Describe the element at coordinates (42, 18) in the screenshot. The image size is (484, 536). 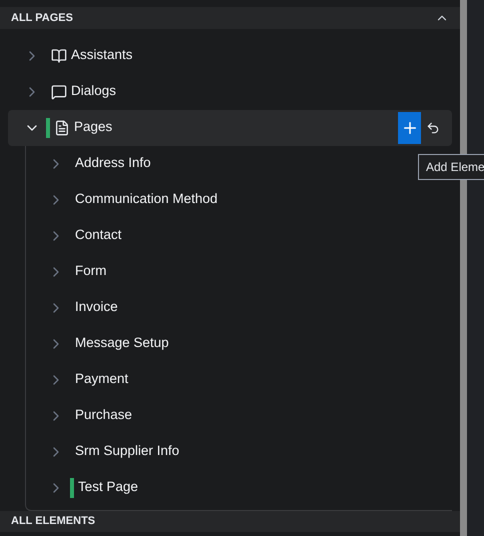
I see `section-title: ALL PAGES` at that location.